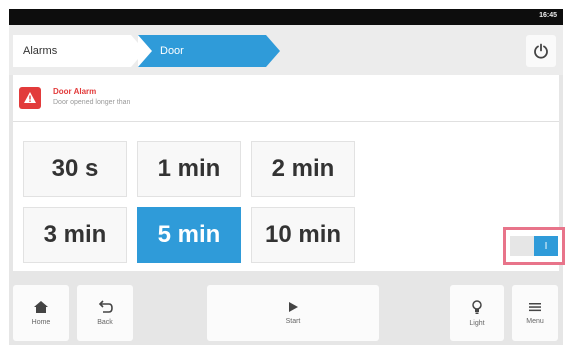 Image resolution: width=571 pixels, height=345 pixels. Describe the element at coordinates (105, 322) in the screenshot. I see `back-label: Back` at that location.